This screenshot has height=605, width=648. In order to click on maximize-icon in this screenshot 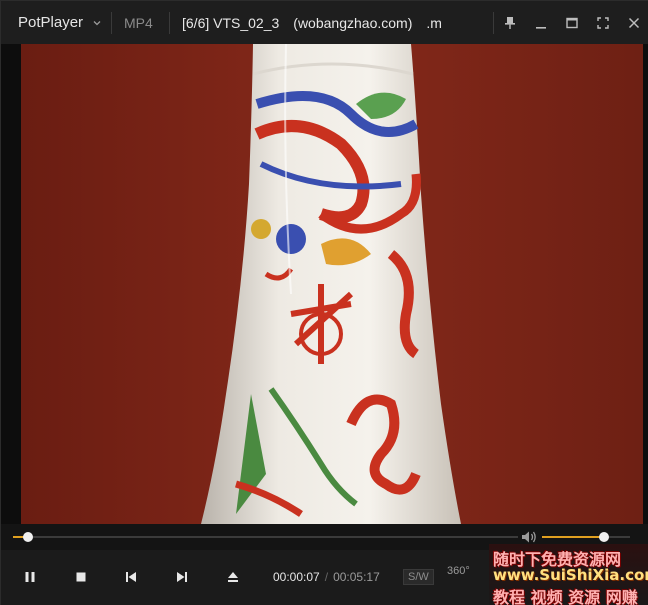, I will do `click(571, 22)`.